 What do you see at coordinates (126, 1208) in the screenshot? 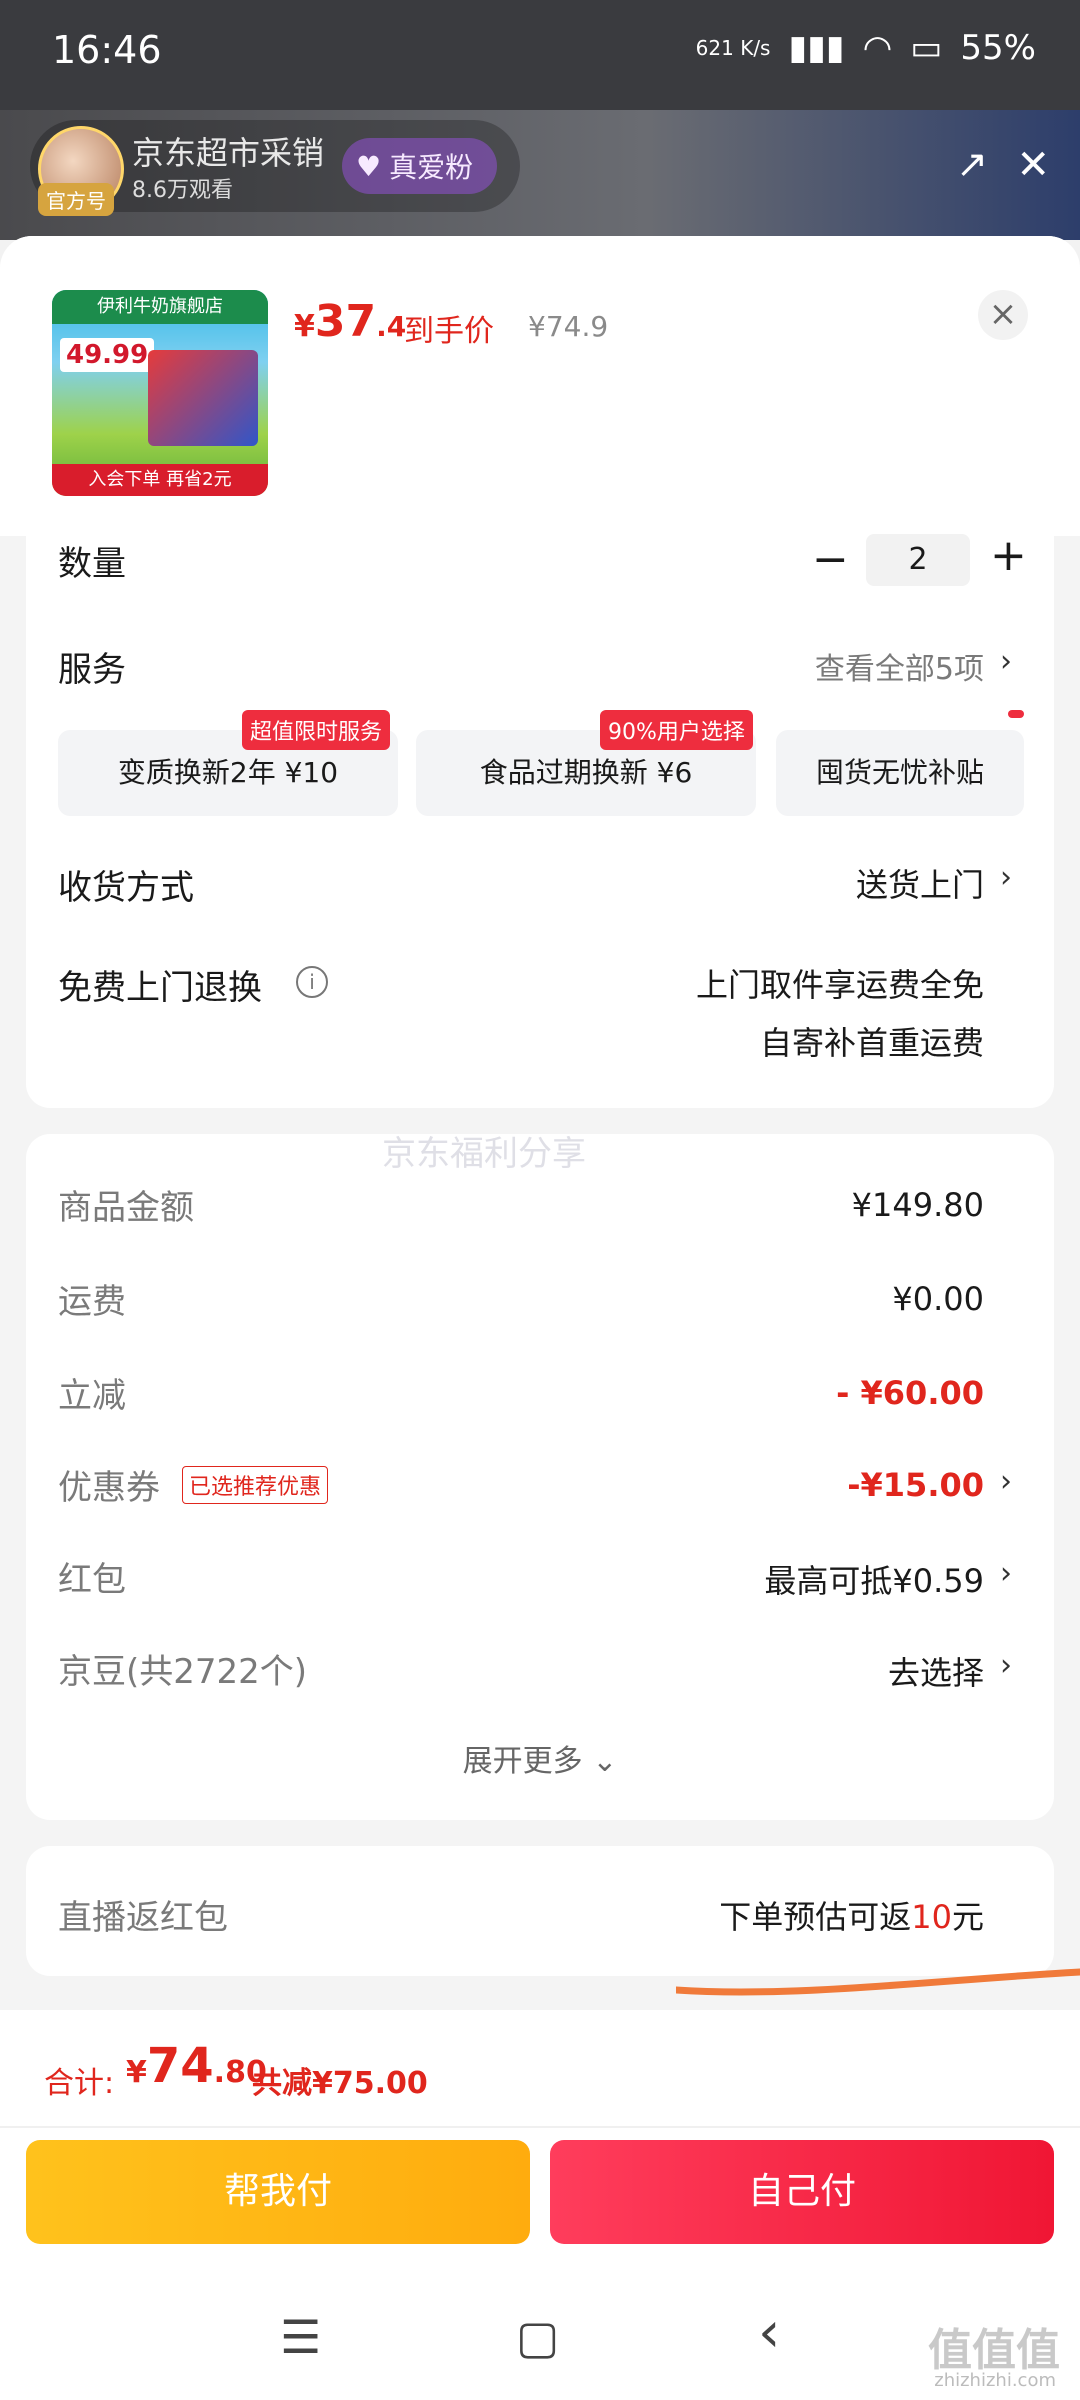
I see `goods-amount-label: 商品金额` at bounding box center [126, 1208].